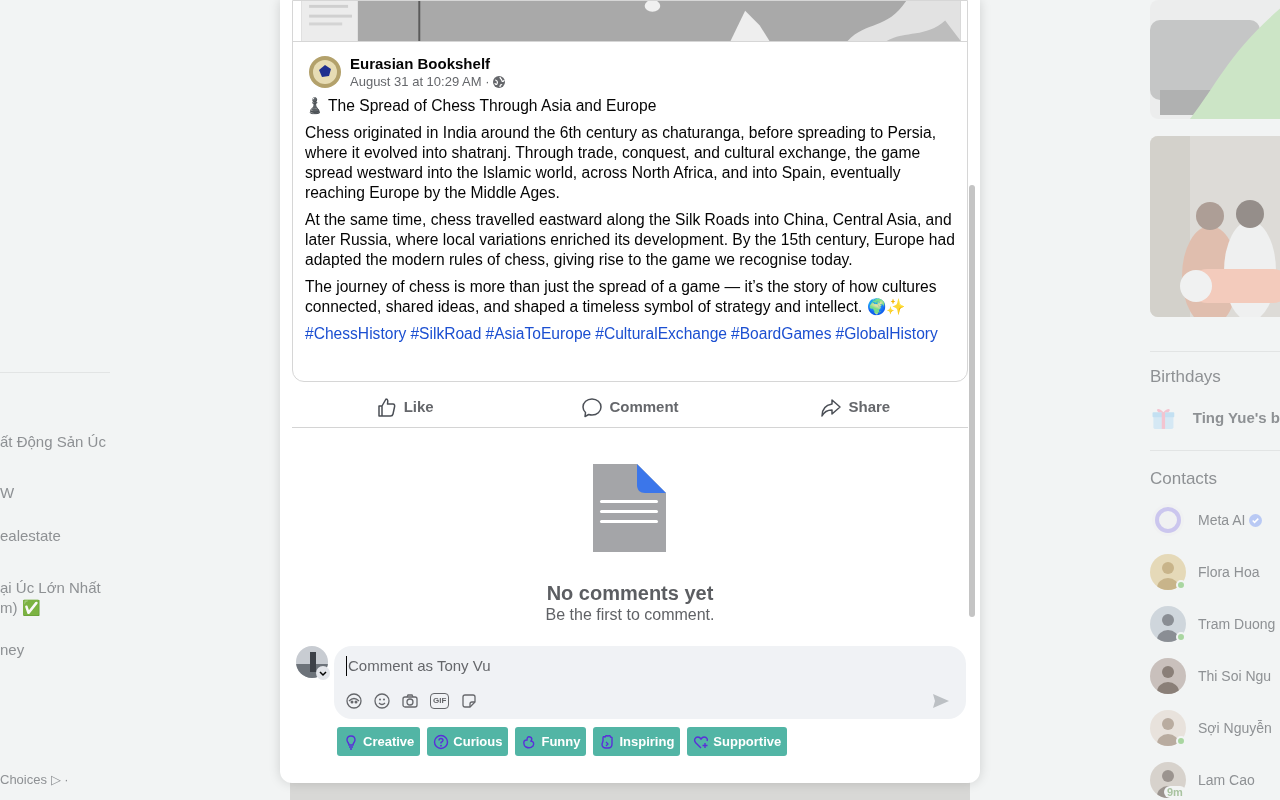  I want to click on avatar-sticker-icon, so click(354, 701).